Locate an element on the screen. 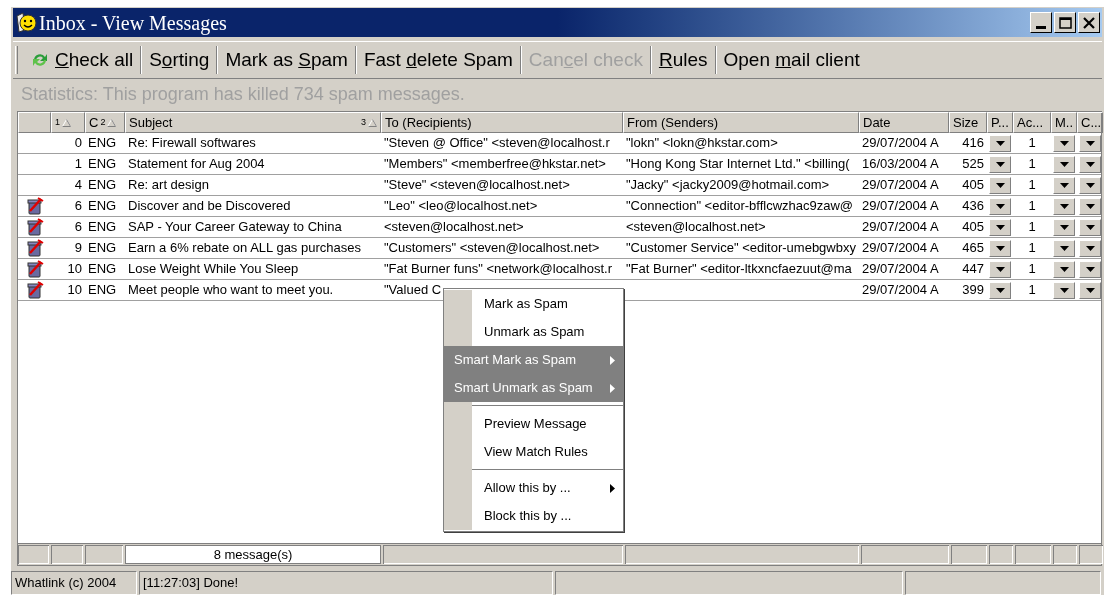  status-text: Whatlink (c) 2004 is located at coordinates (74, 583).